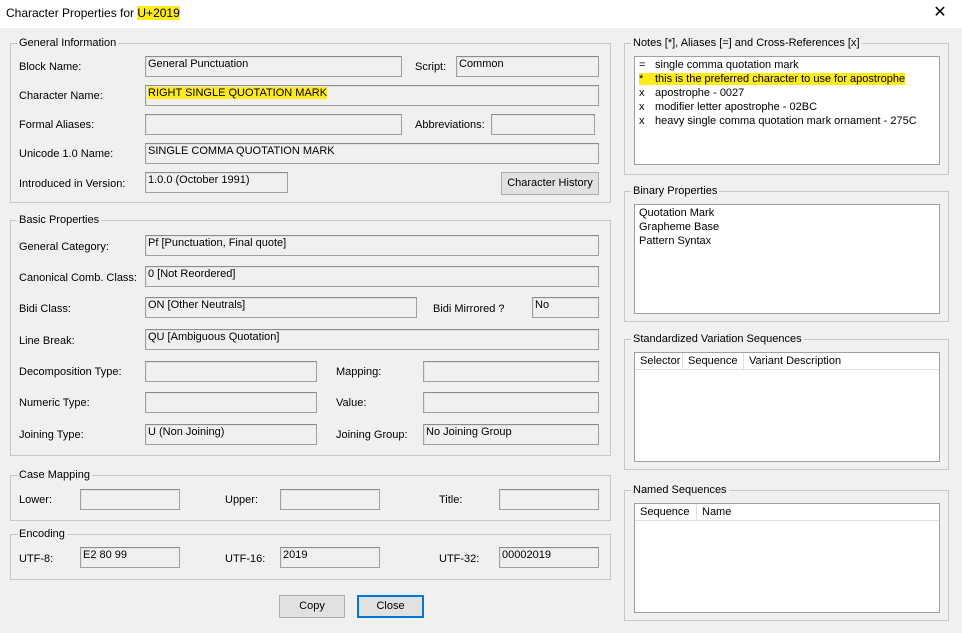 The width and height of the screenshot is (962, 633). I want to click on encoding-legend: Encoding, so click(42, 534).